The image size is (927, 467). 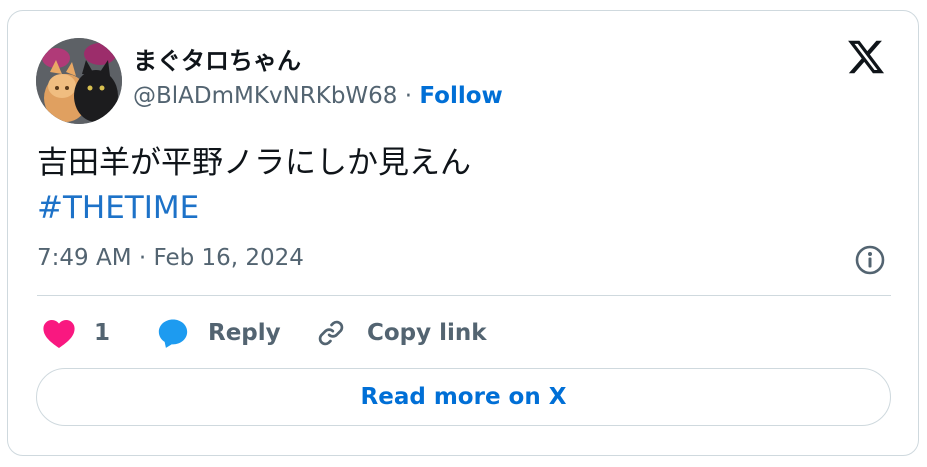 What do you see at coordinates (118, 208) in the screenshot?
I see `hashtag-link: #THETIME` at bounding box center [118, 208].